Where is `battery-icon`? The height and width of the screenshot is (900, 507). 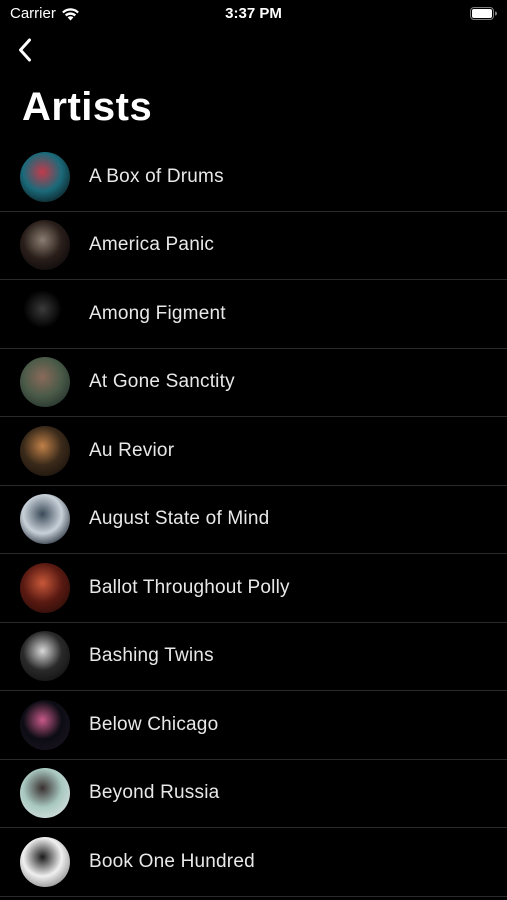 battery-icon is located at coordinates (483, 13).